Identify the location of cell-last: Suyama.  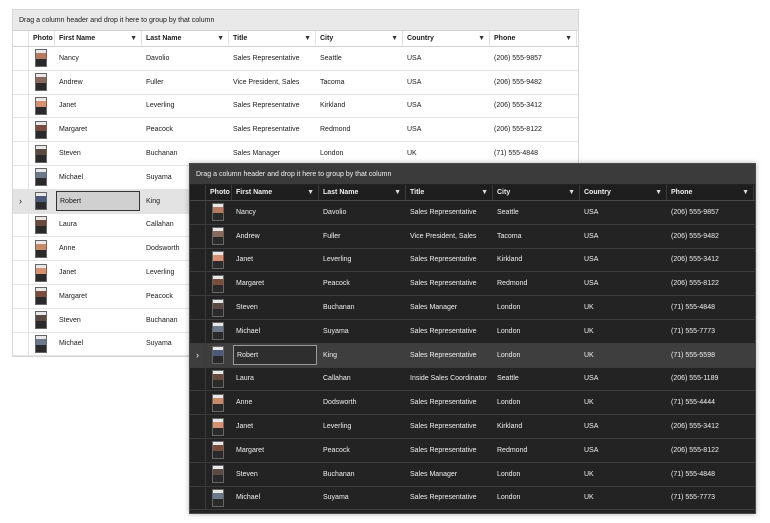
(362, 498).